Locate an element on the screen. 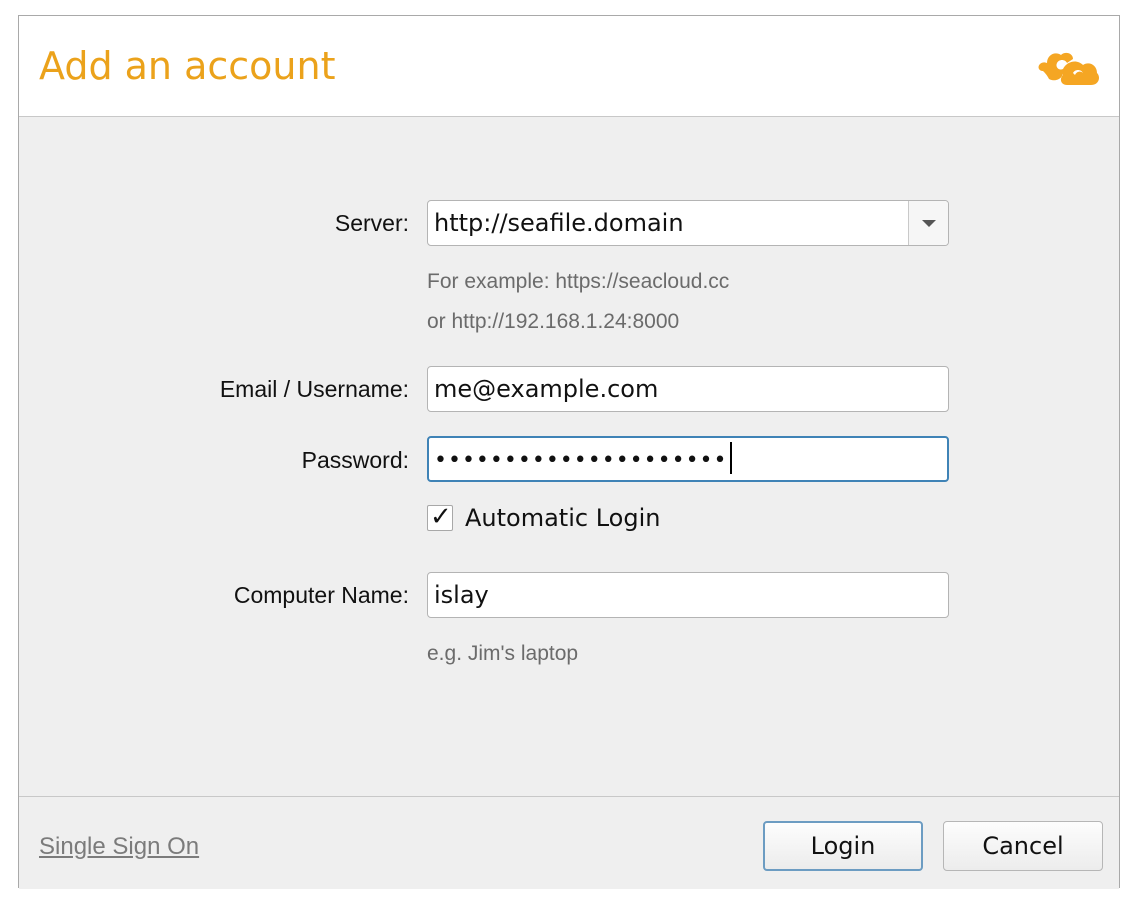  chevron-down-icon is located at coordinates (929, 223).